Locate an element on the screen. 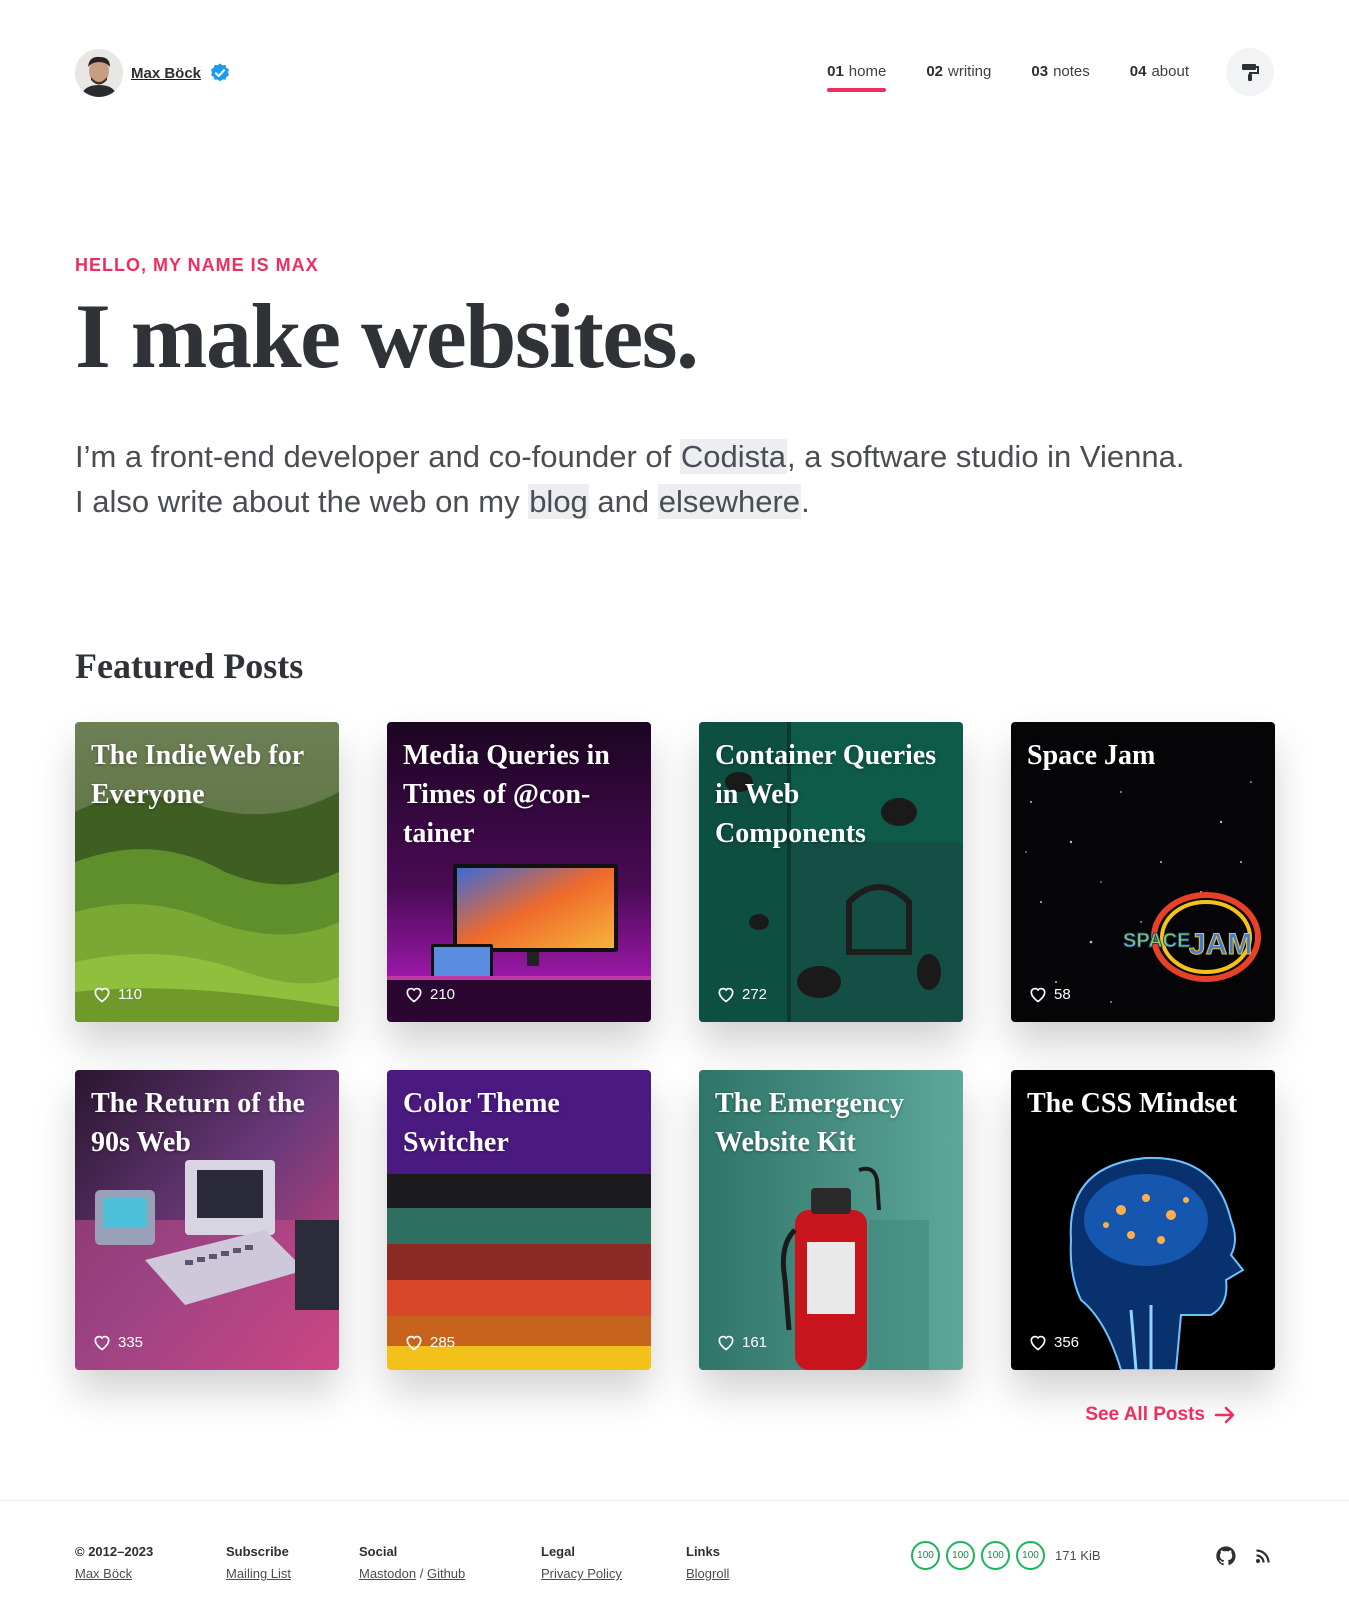 The image size is (1349, 1610). post-likes-count: 58 is located at coordinates (1062, 994).